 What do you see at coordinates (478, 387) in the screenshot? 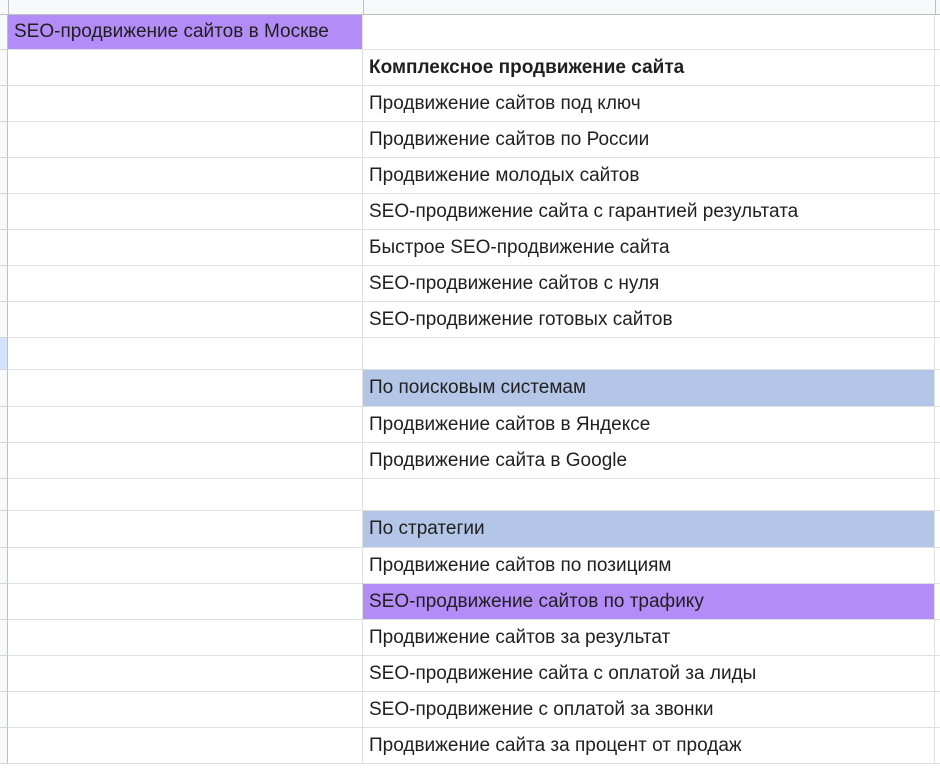
I see `cell-text: По поисковым системам` at bounding box center [478, 387].